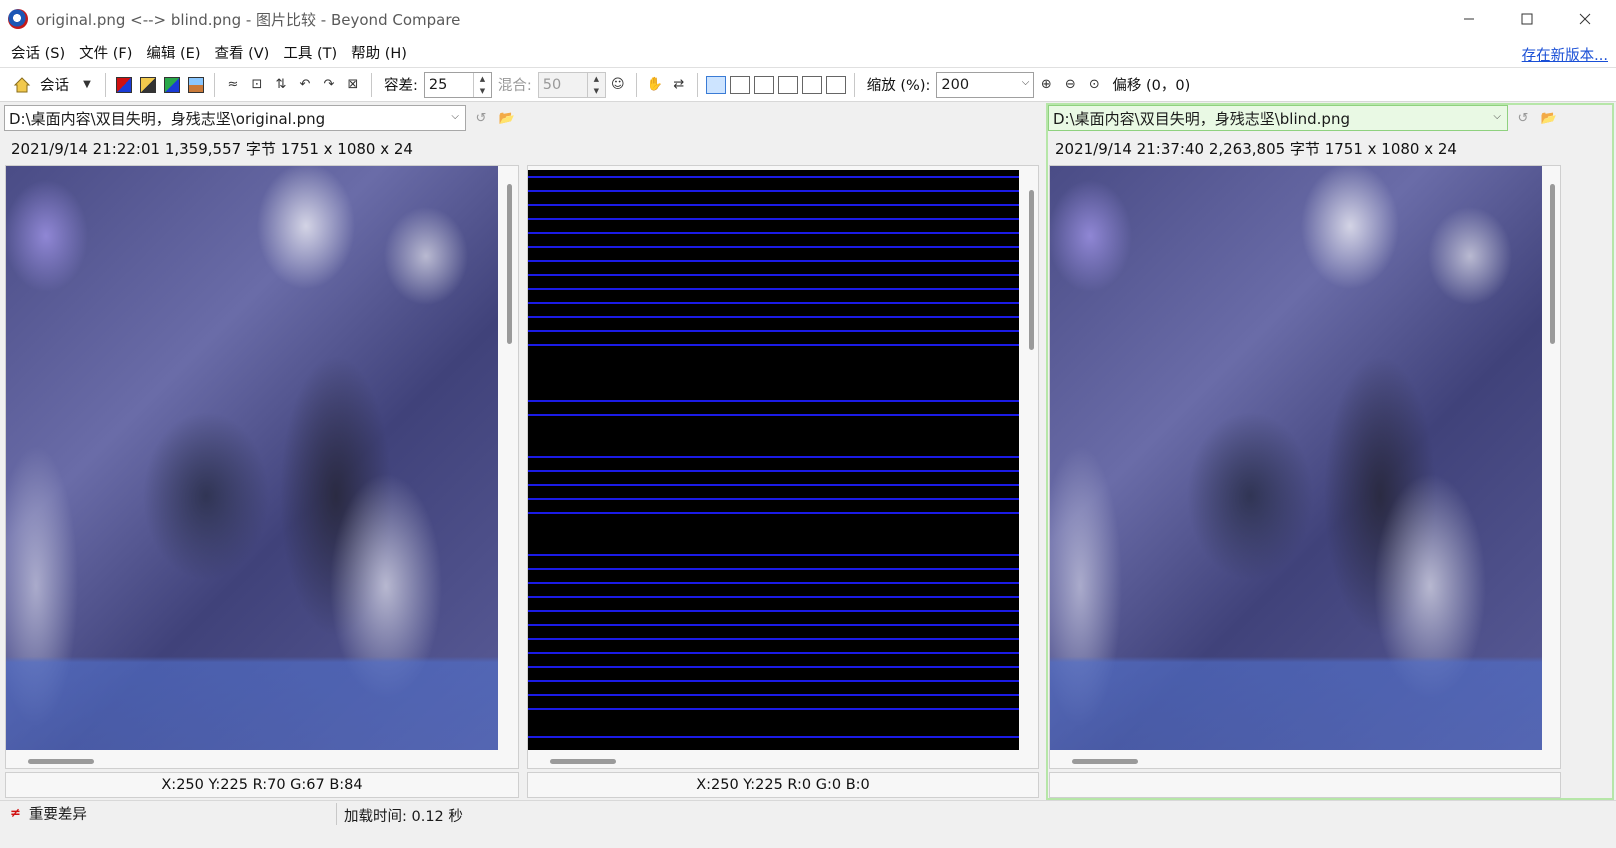  I want to click on right-path-row: D:\桌面内容\双目失明，身残志坚\blind.png ⌵ ↺ 📂, so click(1304, 118).